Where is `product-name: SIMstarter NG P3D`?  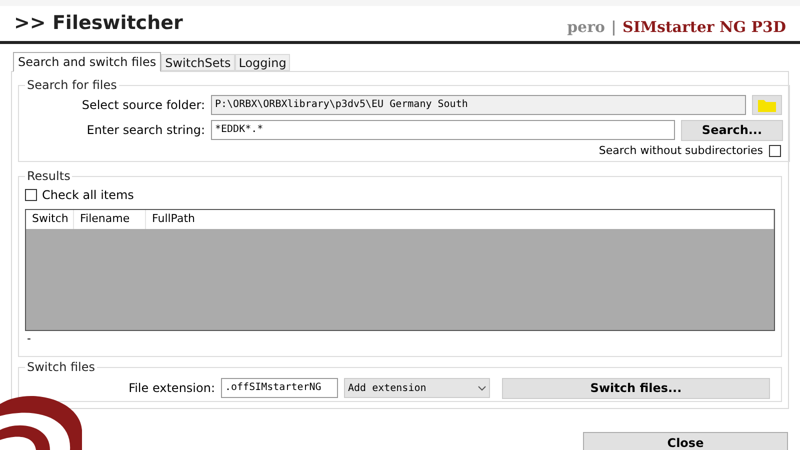
product-name: SIMstarter NG P3D is located at coordinates (704, 27).